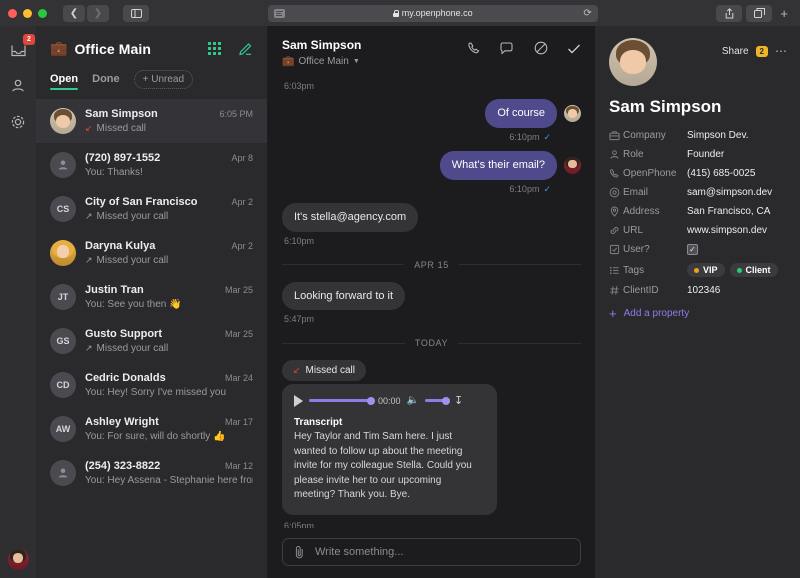 Image resolution: width=800 pixels, height=578 pixels. I want to click on sent-check-icon: ✓, so click(547, 136).